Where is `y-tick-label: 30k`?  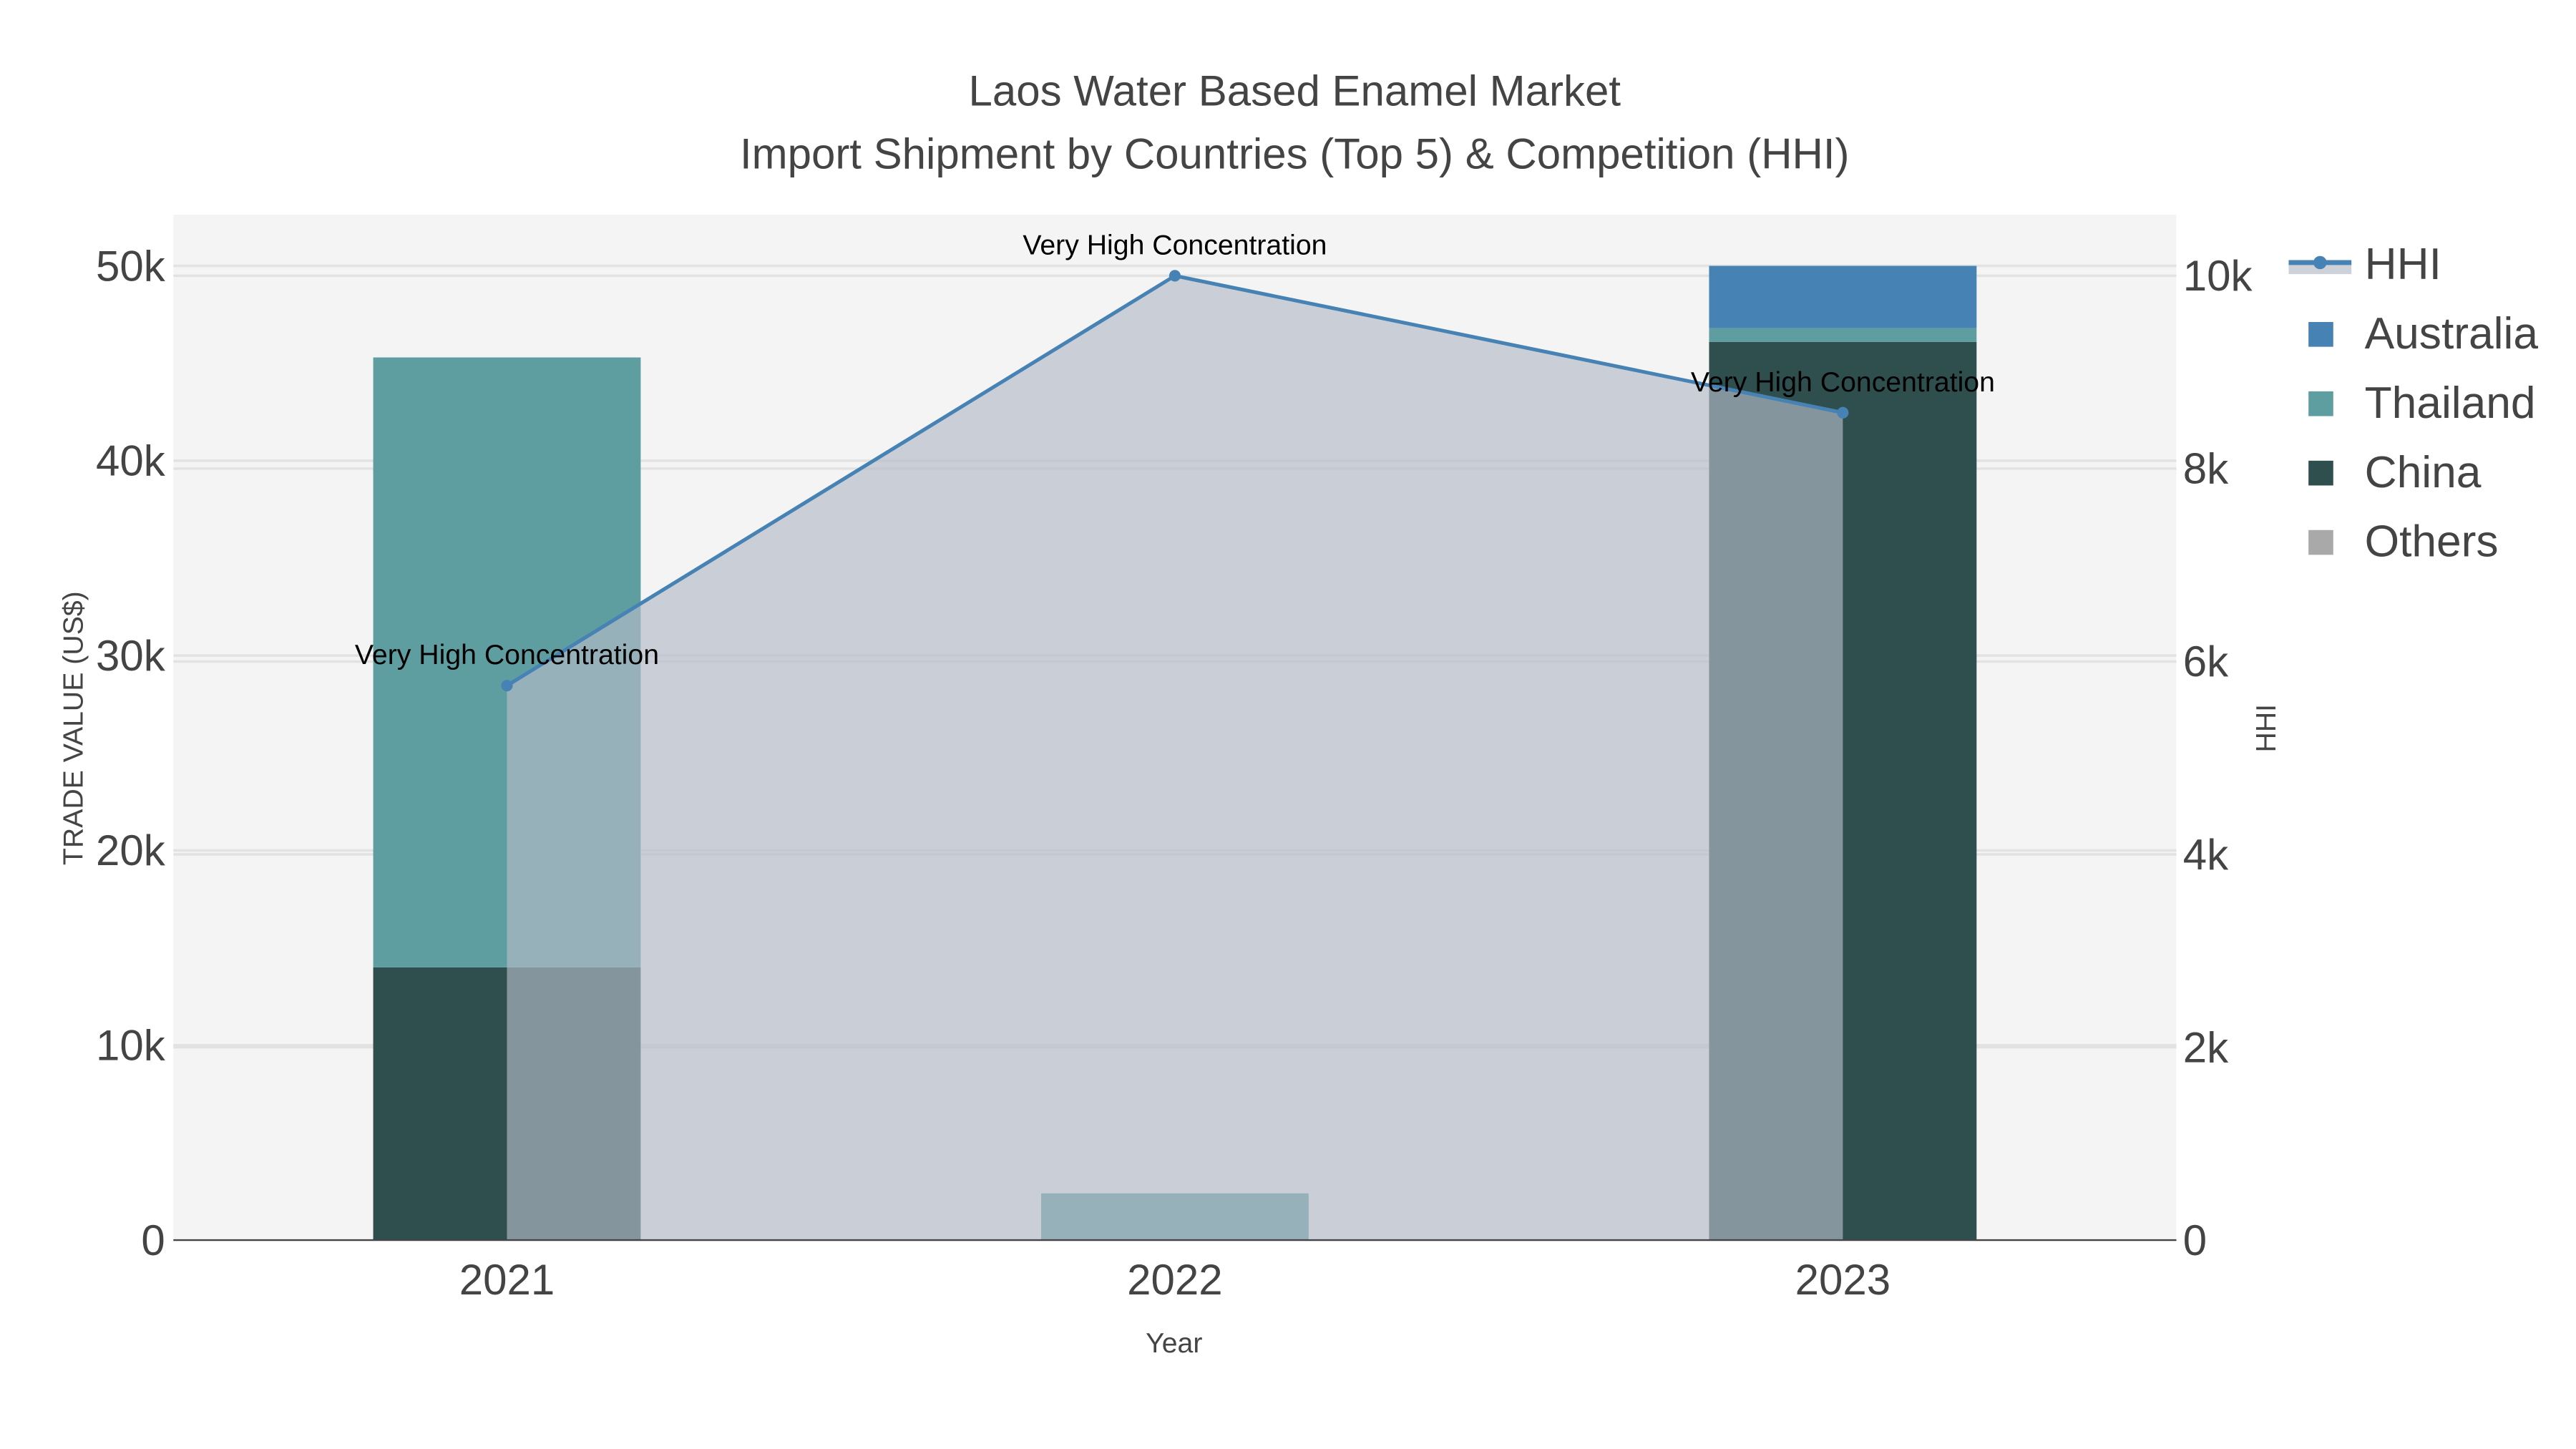
y-tick-label: 30k is located at coordinates (131, 656).